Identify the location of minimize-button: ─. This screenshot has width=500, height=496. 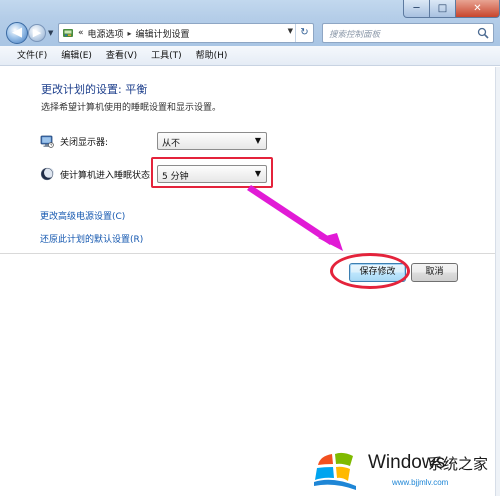
(416, 9).